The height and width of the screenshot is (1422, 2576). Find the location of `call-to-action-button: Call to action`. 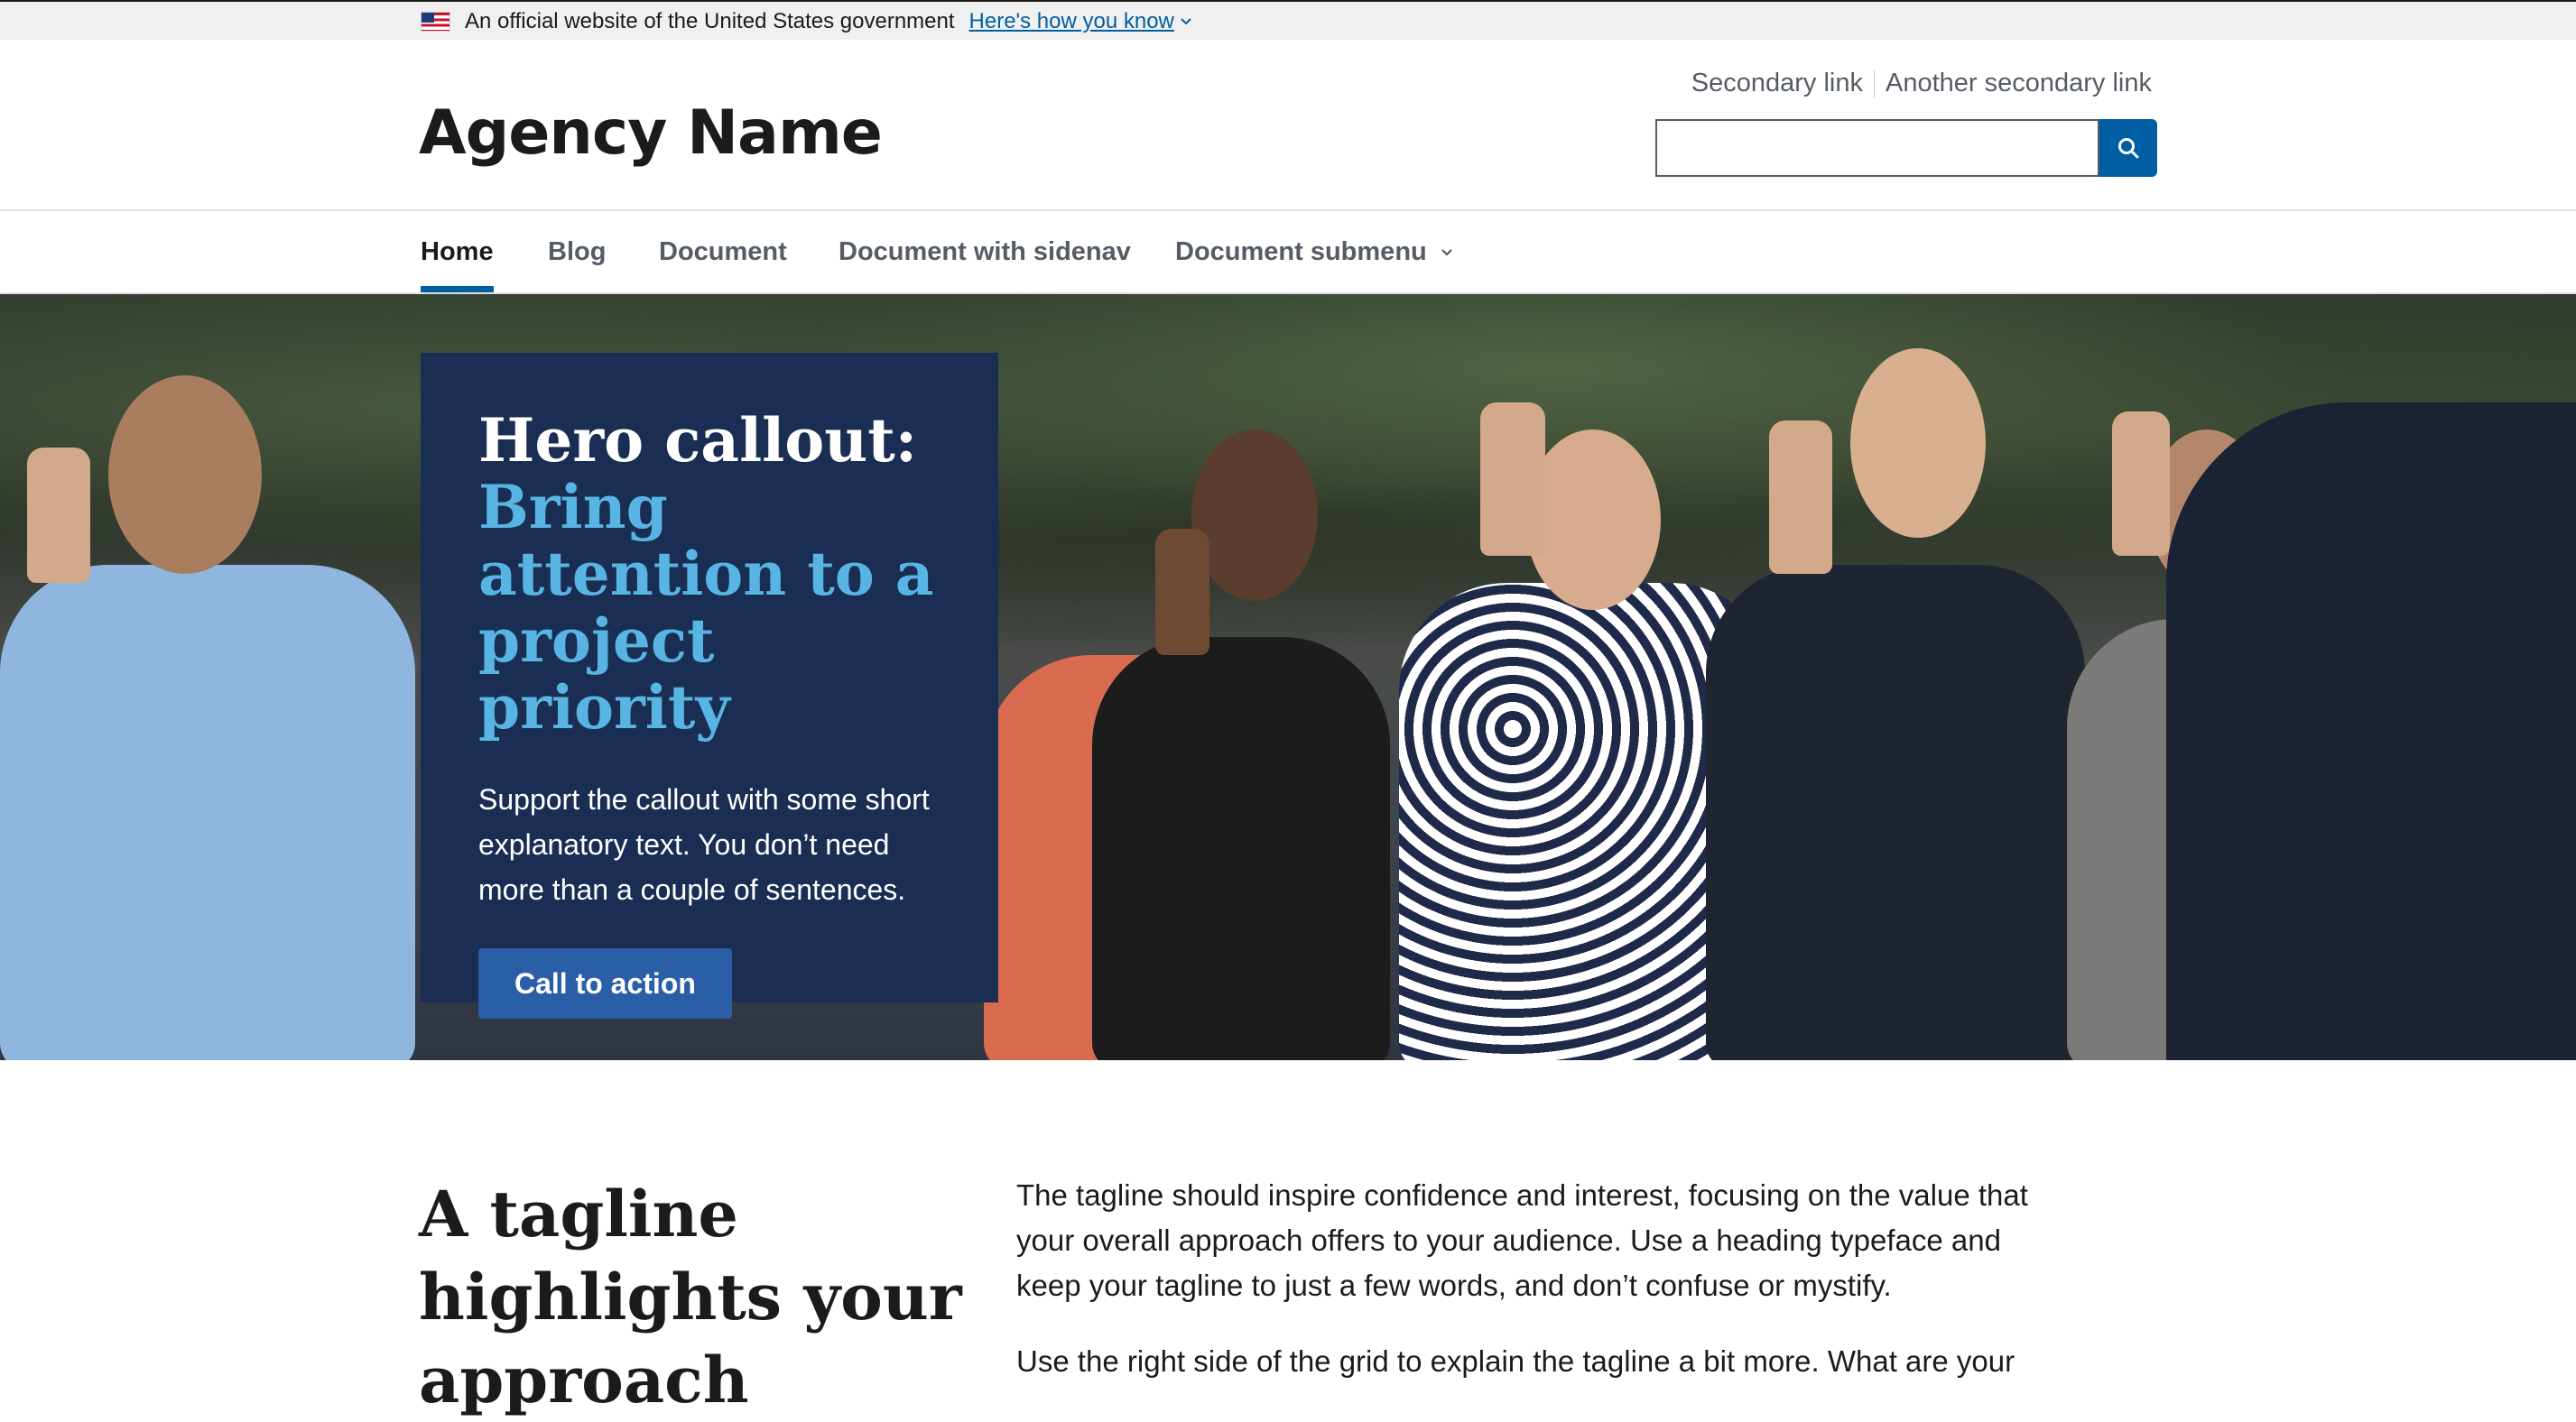

call-to-action-button: Call to action is located at coordinates (605, 983).